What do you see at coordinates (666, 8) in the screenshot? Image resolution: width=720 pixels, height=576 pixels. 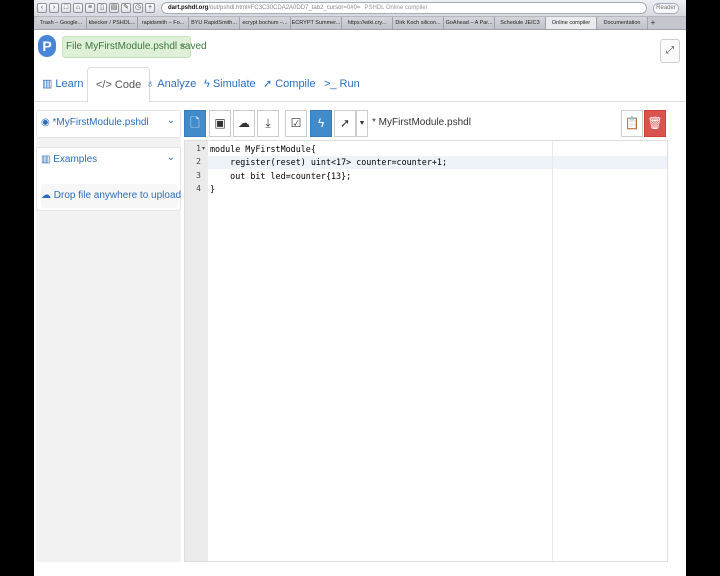 I see `reader-button: Reader` at bounding box center [666, 8].